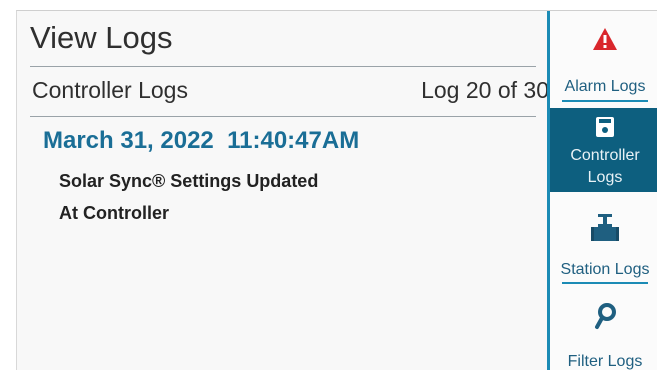 This screenshot has height=370, width=664. I want to click on log-counter: Log 20 of 30, so click(485, 90).